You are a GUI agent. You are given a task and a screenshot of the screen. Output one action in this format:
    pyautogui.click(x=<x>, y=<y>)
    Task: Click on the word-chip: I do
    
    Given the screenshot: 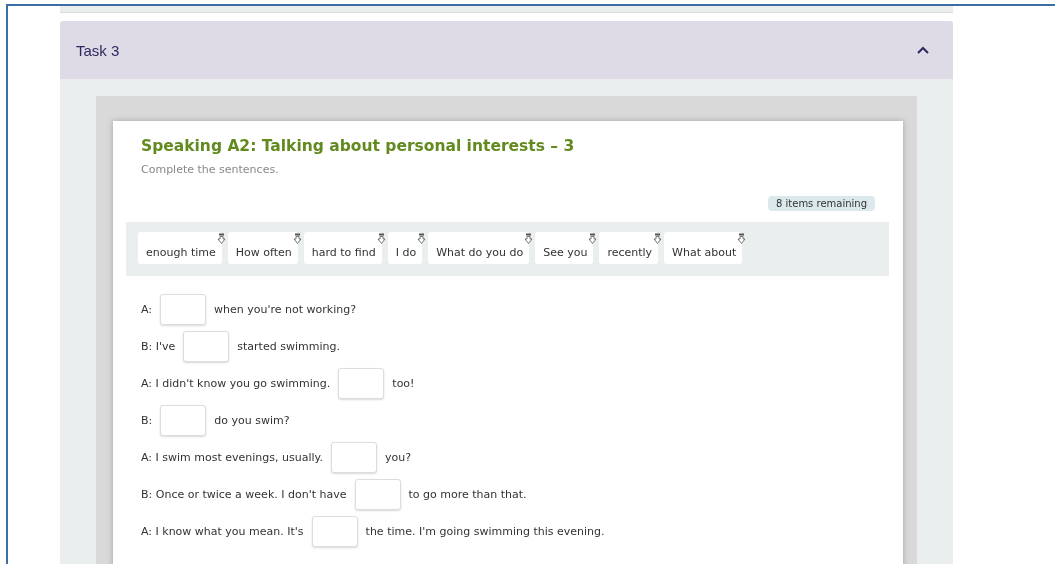 What is the action you would take?
    pyautogui.click(x=405, y=248)
    